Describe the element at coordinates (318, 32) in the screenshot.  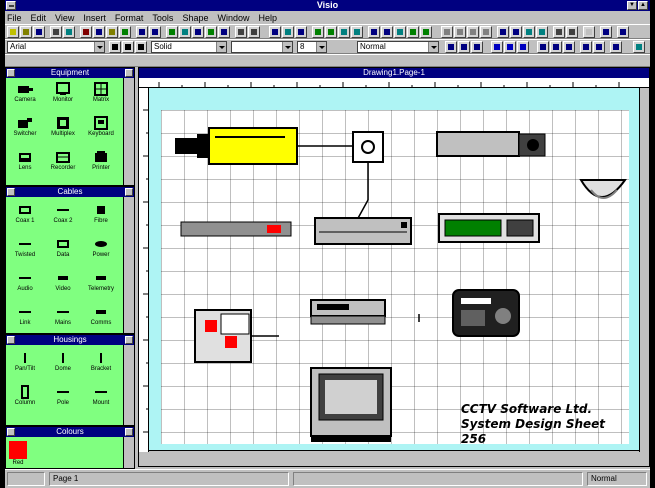
I see `zoom-in-icon` at that location.